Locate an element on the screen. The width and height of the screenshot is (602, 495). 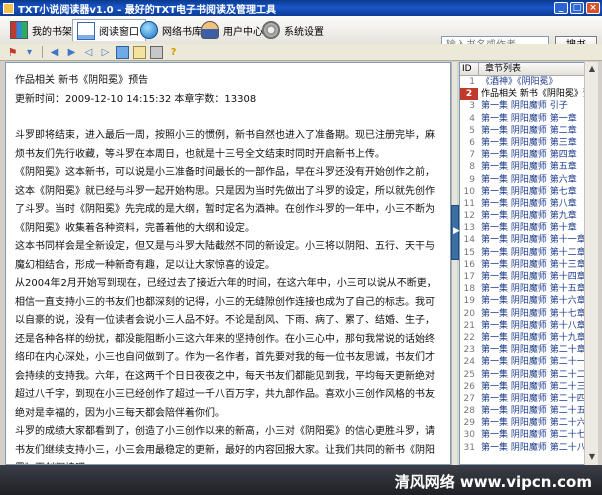
gear-icon is located at coordinates (271, 30).